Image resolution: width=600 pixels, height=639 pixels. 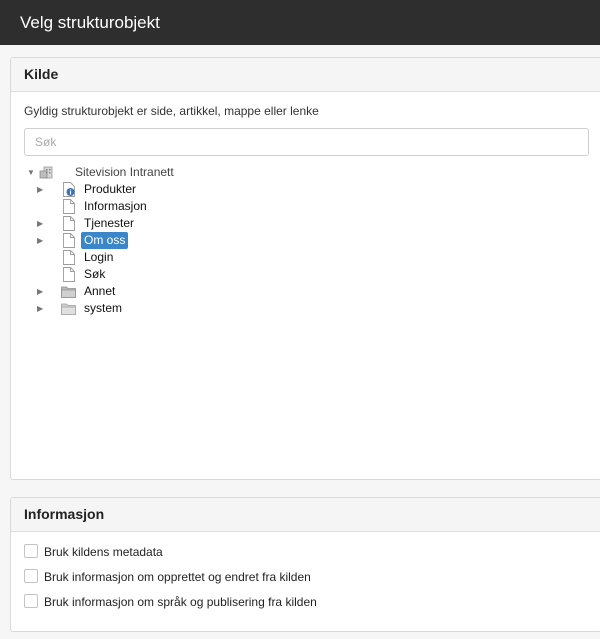 What do you see at coordinates (98, 257) in the screenshot?
I see `tree-item-label: Login` at bounding box center [98, 257].